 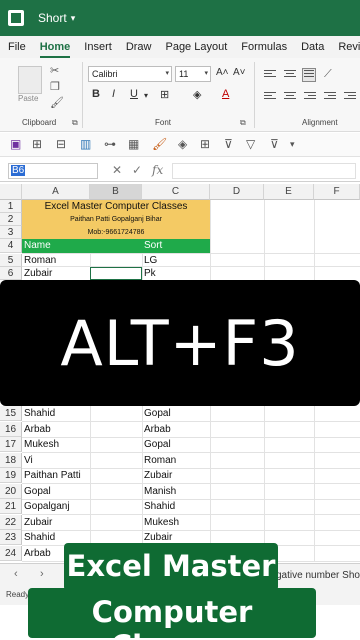 I want to click on row-header-21: 21, so click(x=11, y=506).